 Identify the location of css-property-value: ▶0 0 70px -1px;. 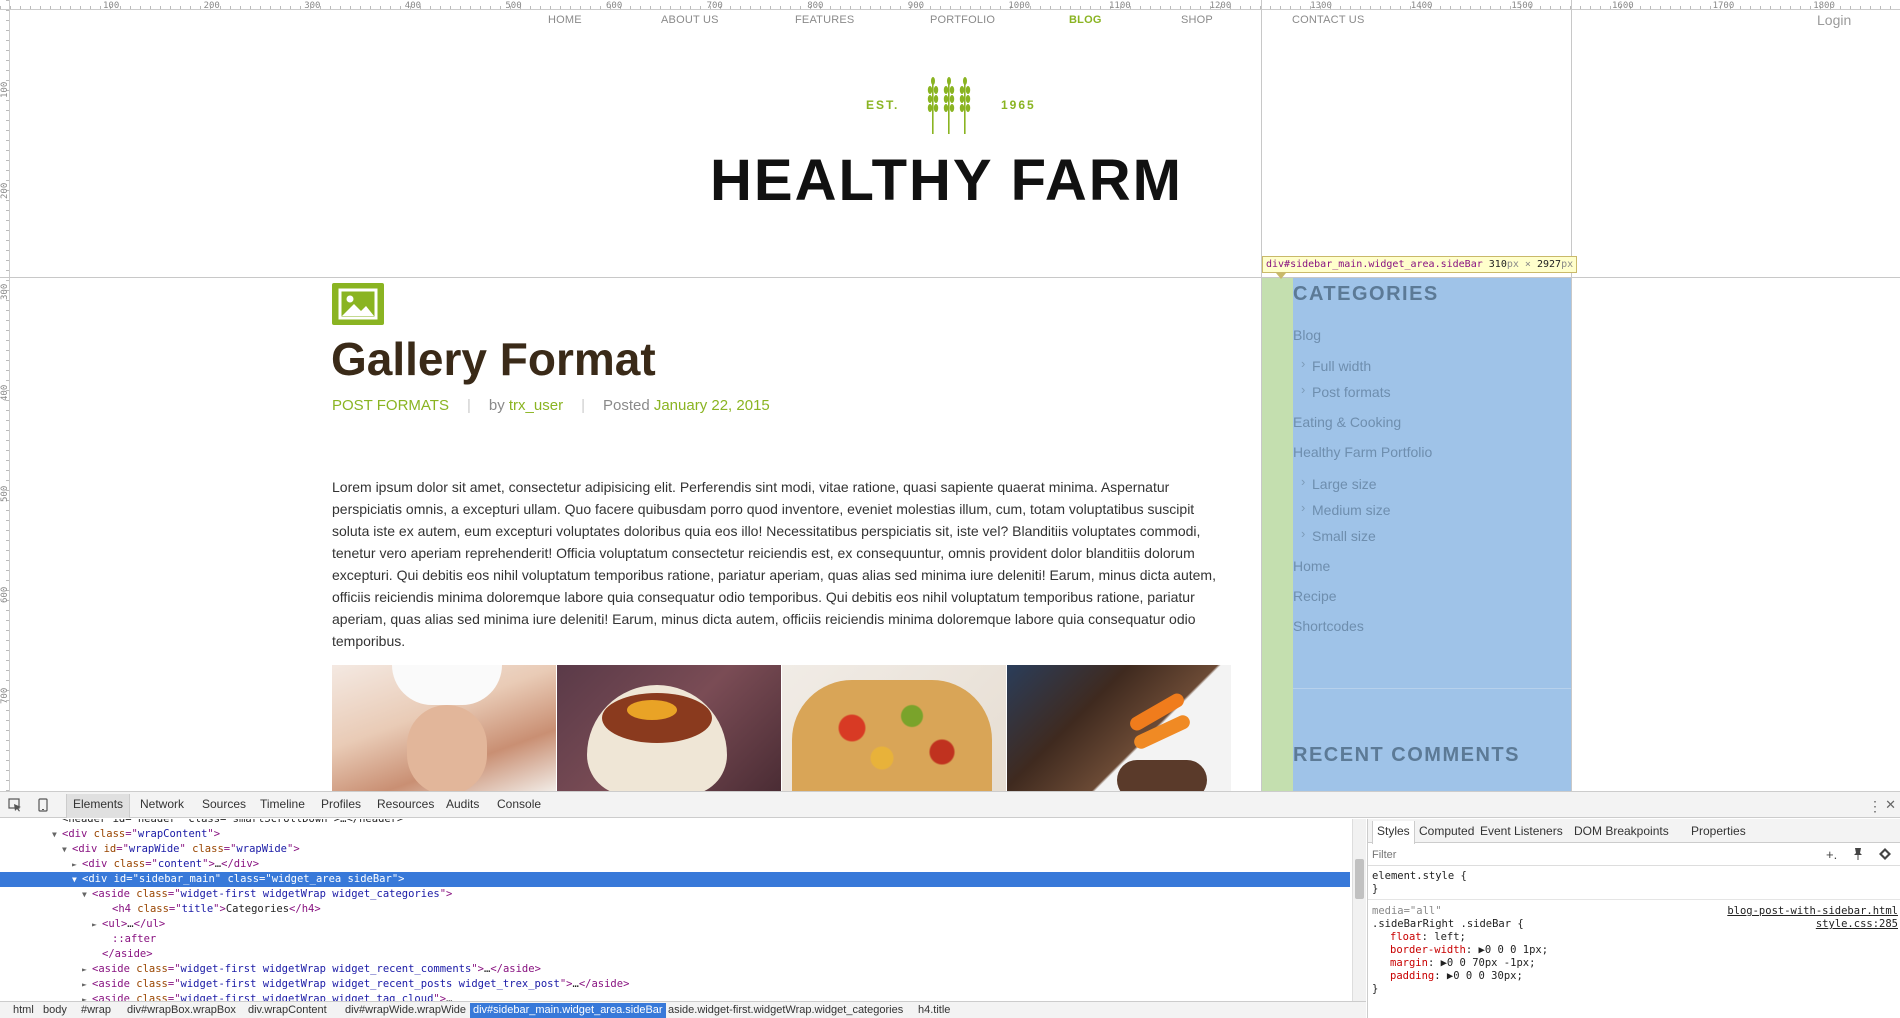
(1488, 963).